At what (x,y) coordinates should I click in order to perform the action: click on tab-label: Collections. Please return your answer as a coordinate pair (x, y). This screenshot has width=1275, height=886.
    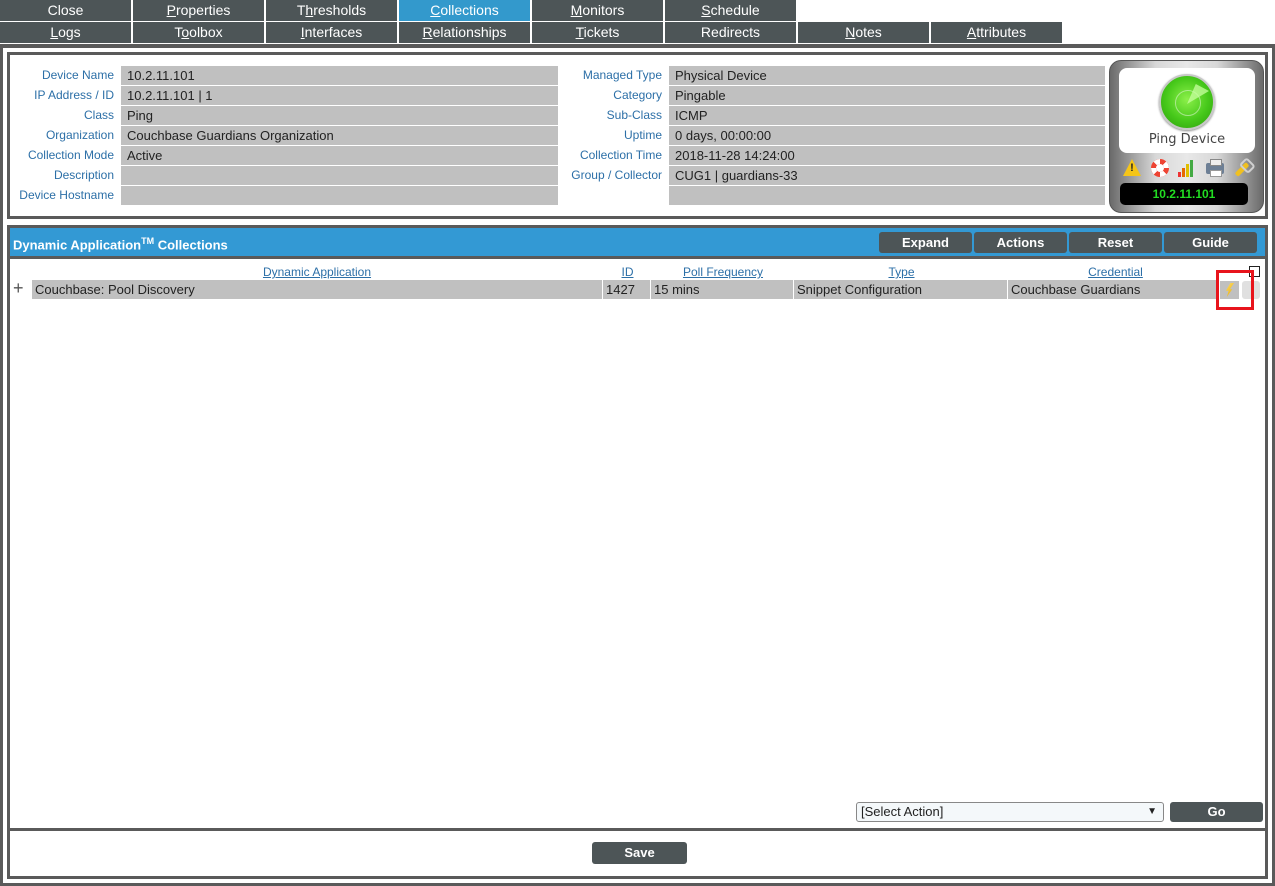
    Looking at the image, I should click on (464, 10).